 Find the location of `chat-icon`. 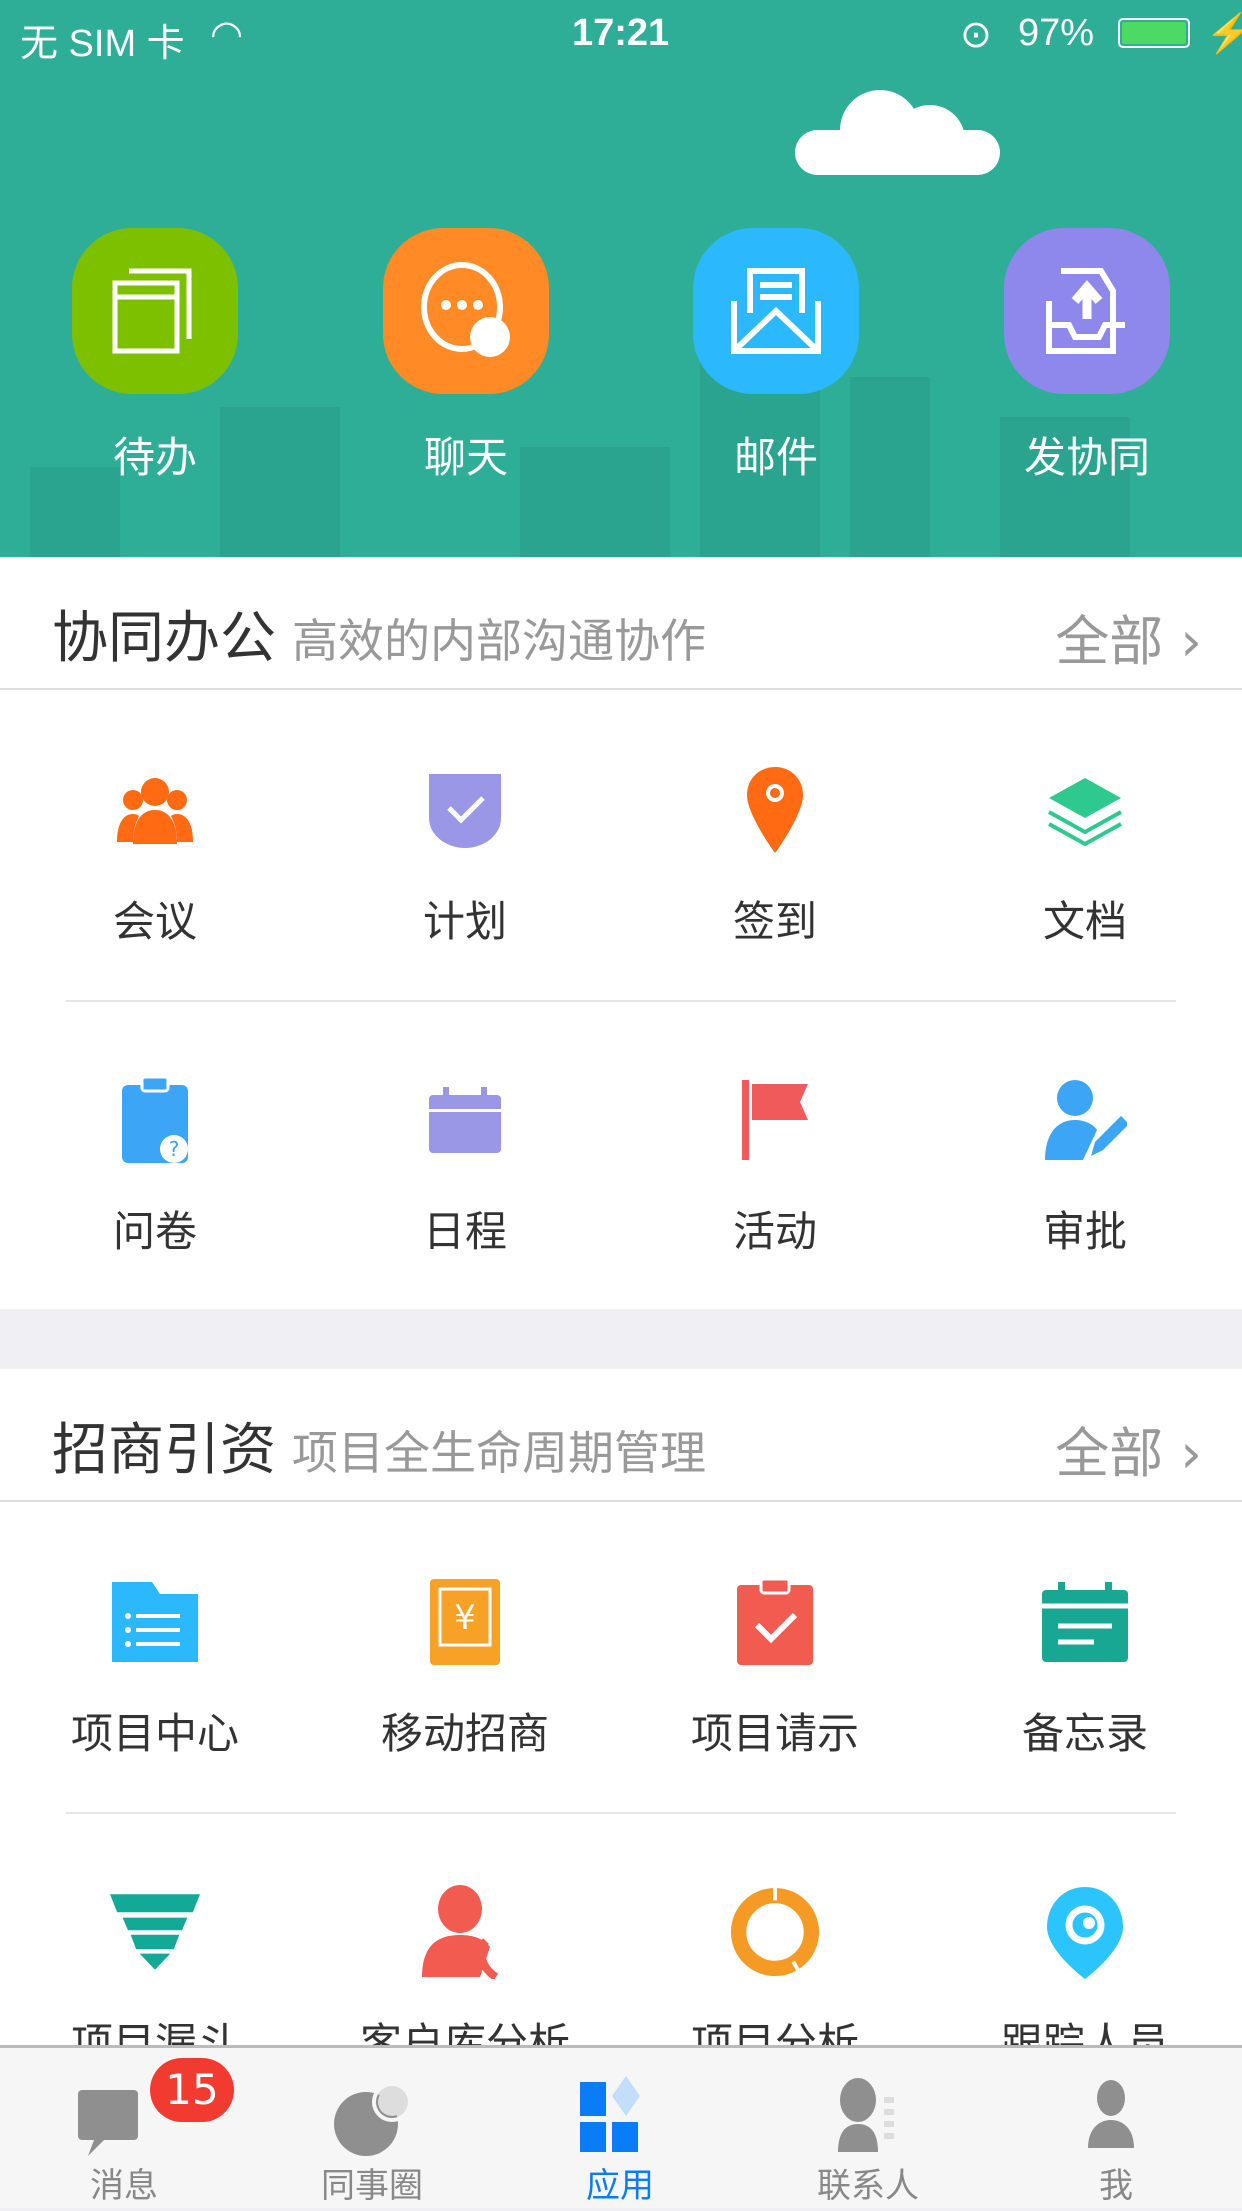

chat-icon is located at coordinates (466, 311).